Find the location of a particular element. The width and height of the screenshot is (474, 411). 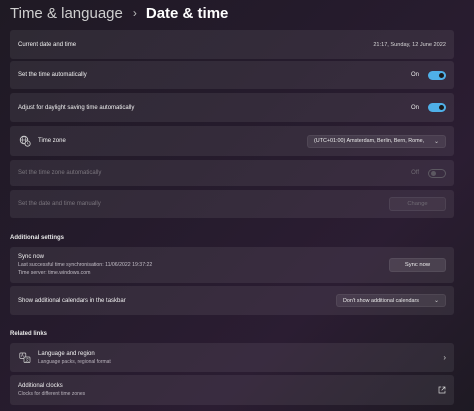

auto-zone-state: Off is located at coordinates (415, 173).